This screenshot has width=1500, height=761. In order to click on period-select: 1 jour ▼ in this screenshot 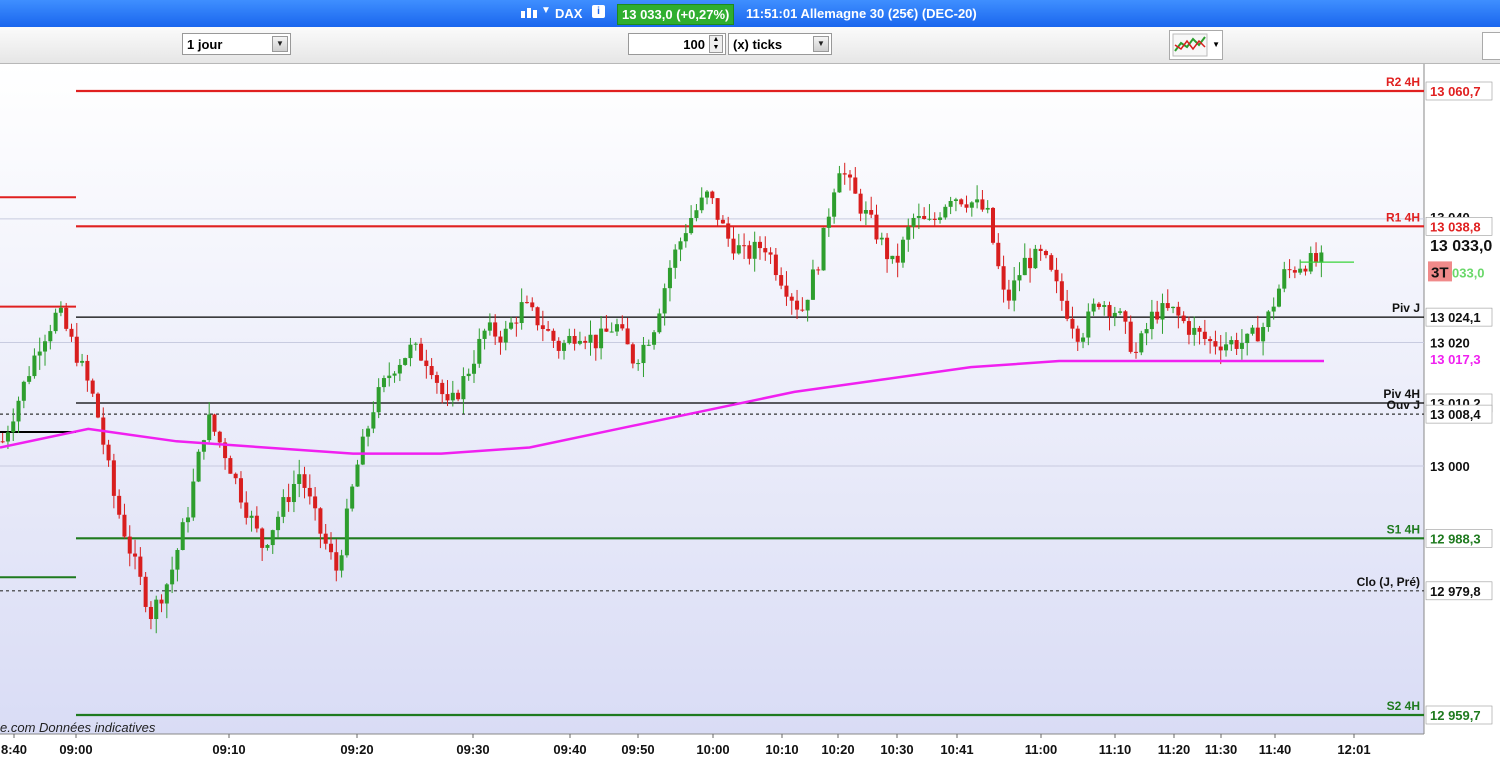, I will do `click(236, 44)`.